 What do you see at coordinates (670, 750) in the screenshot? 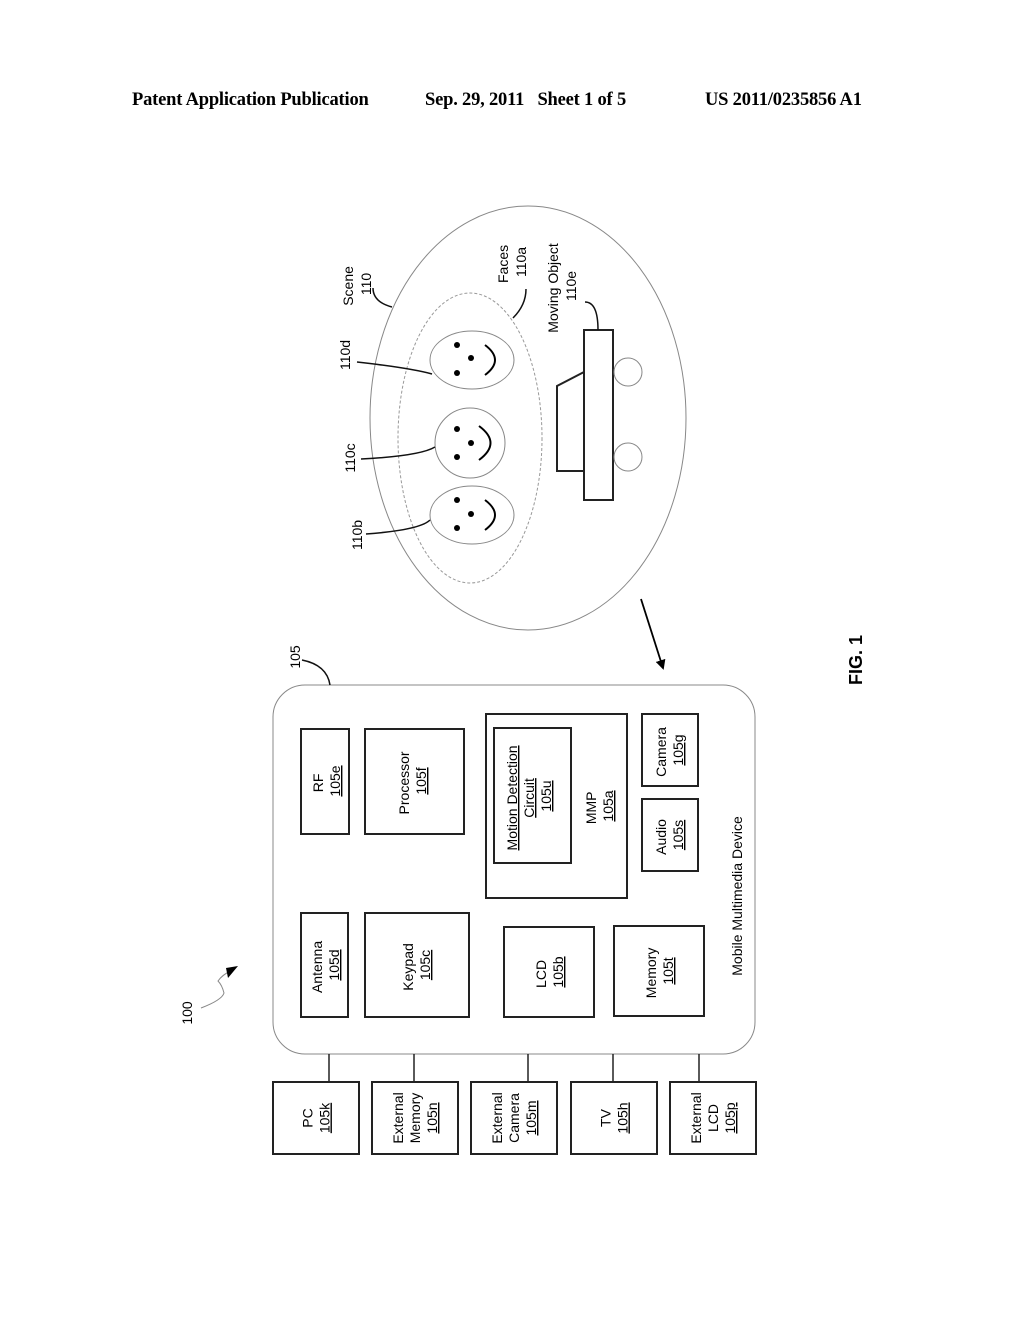
I see `component-camera: Camera 105g` at bounding box center [670, 750].